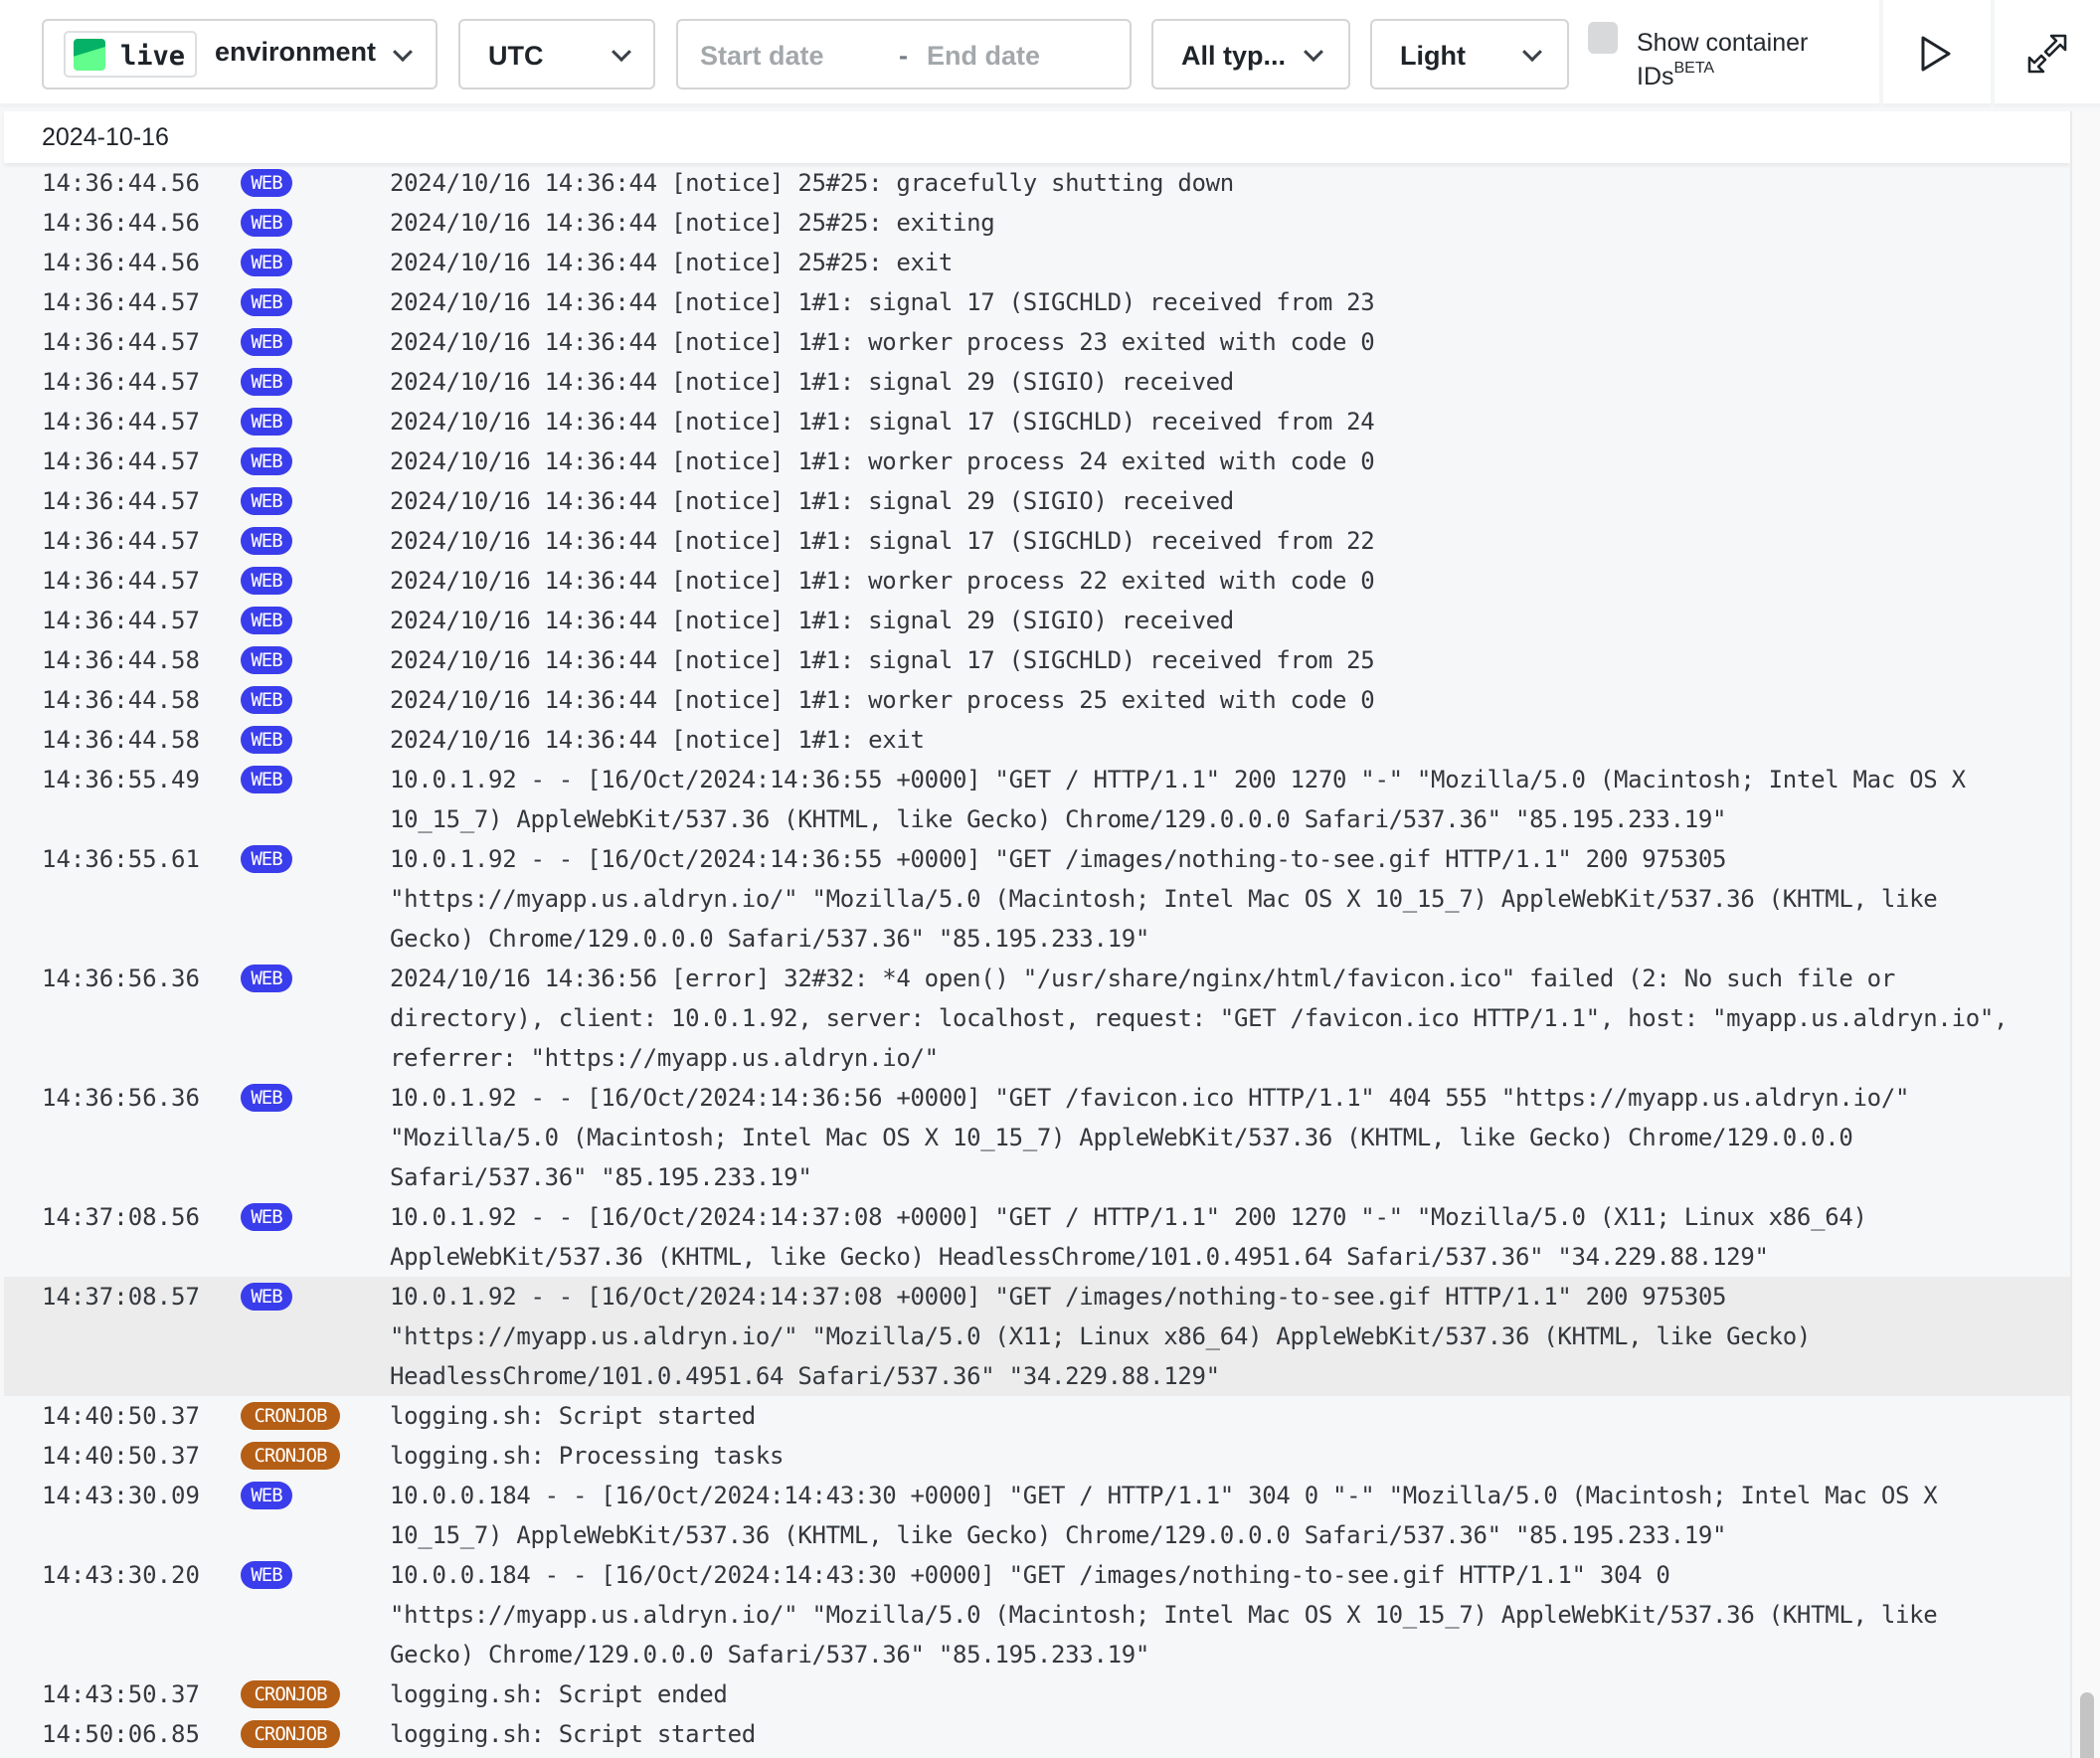  What do you see at coordinates (904, 54) in the screenshot?
I see `date-range-picker: Start date - End date` at bounding box center [904, 54].